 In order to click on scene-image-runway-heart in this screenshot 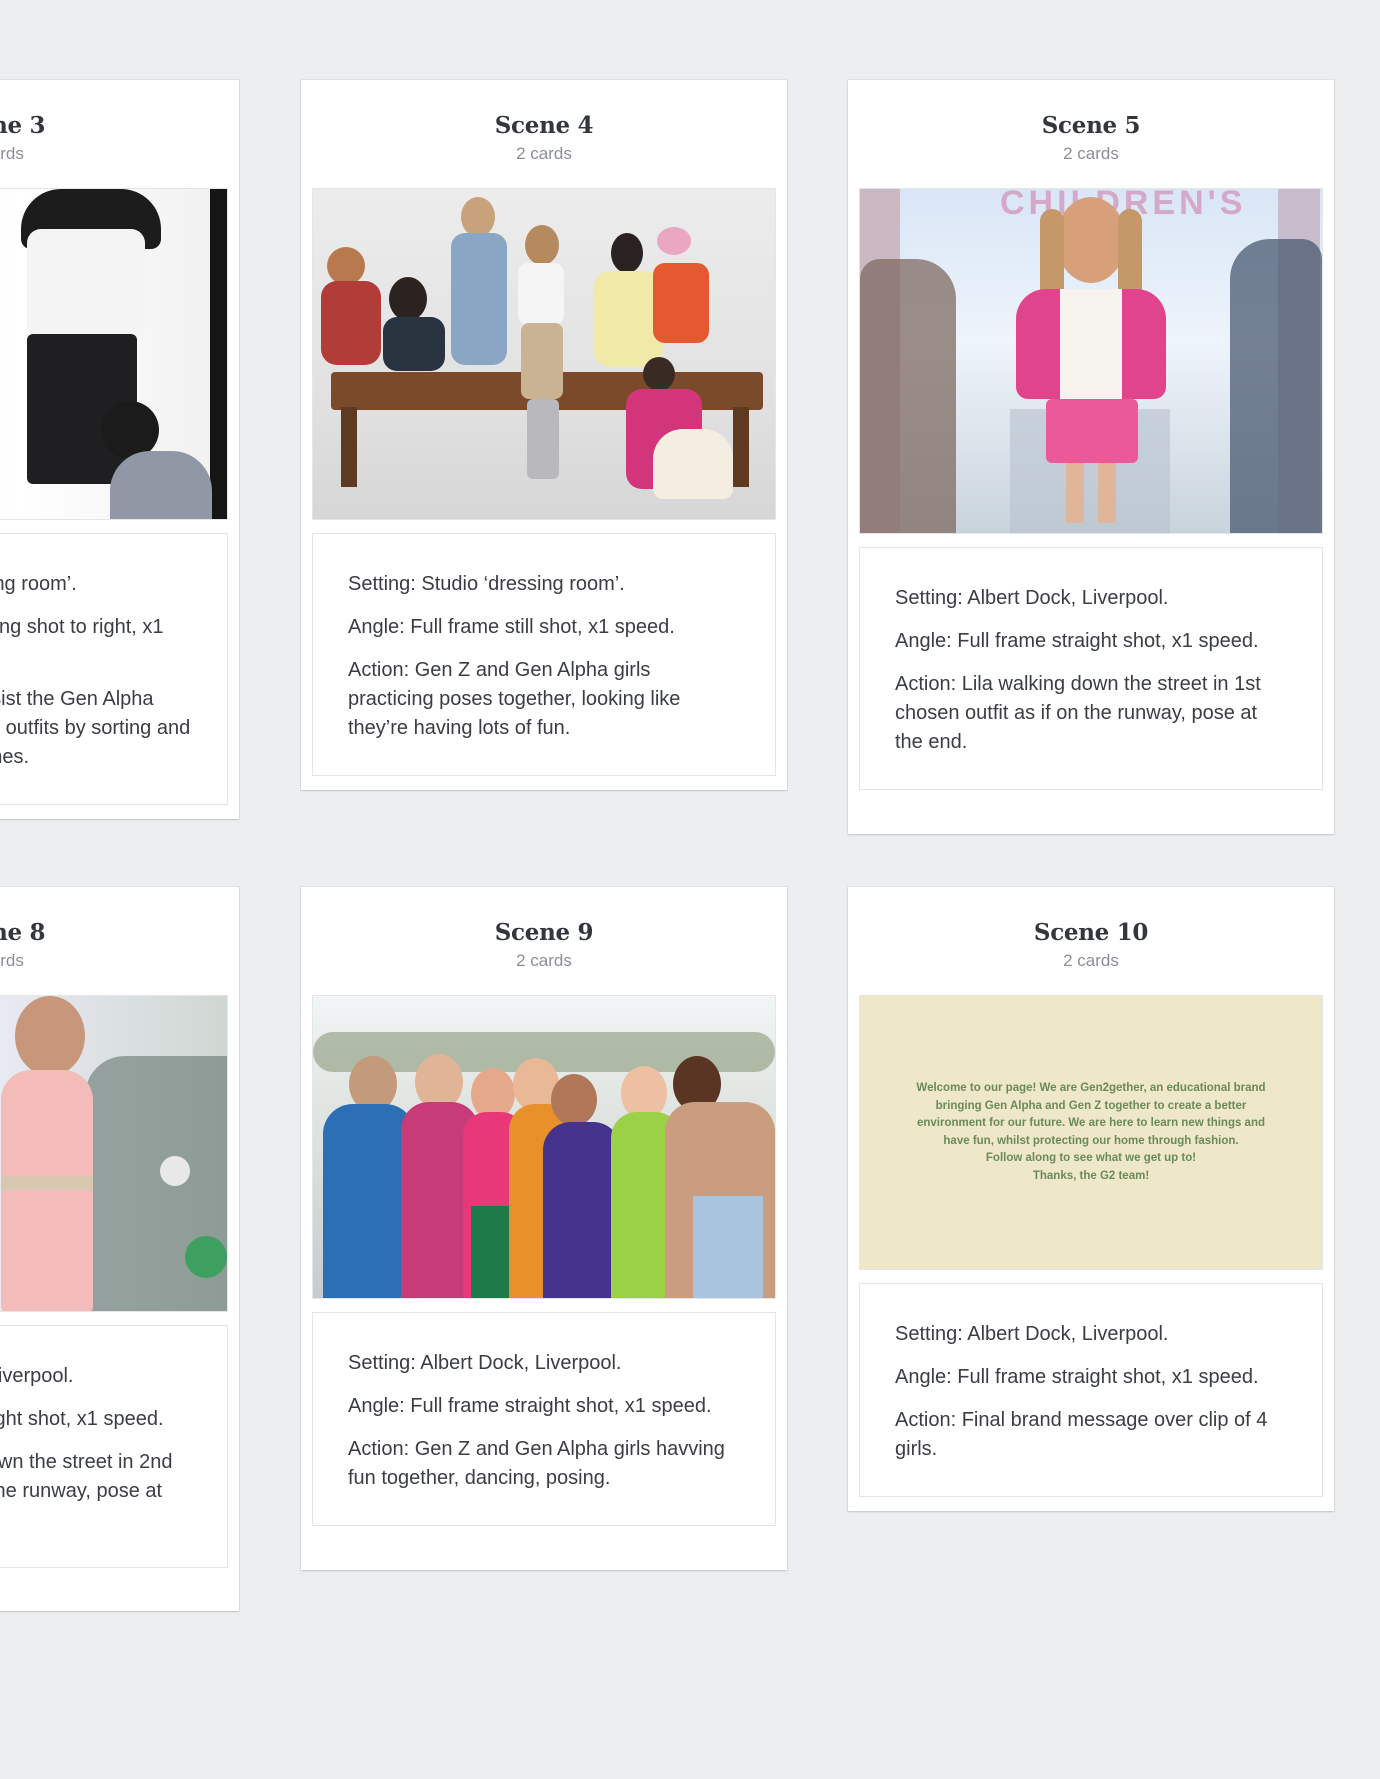, I will do `click(114, 1153)`.